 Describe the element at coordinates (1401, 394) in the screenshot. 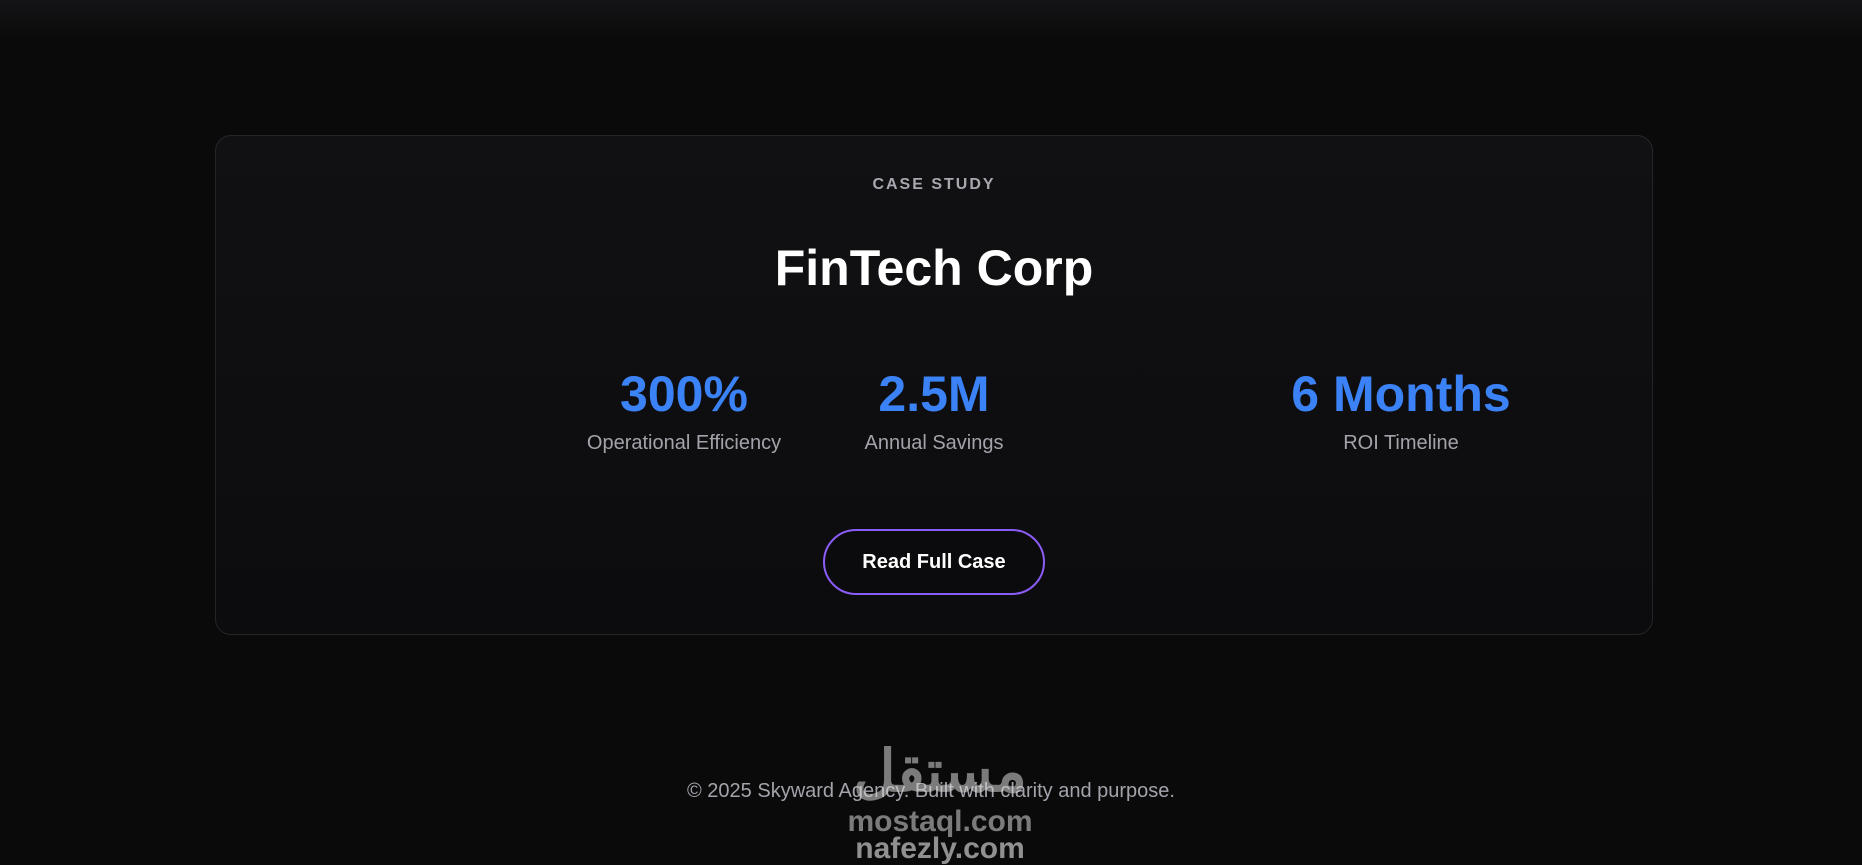

I see `stat-value: 6 Months` at that location.